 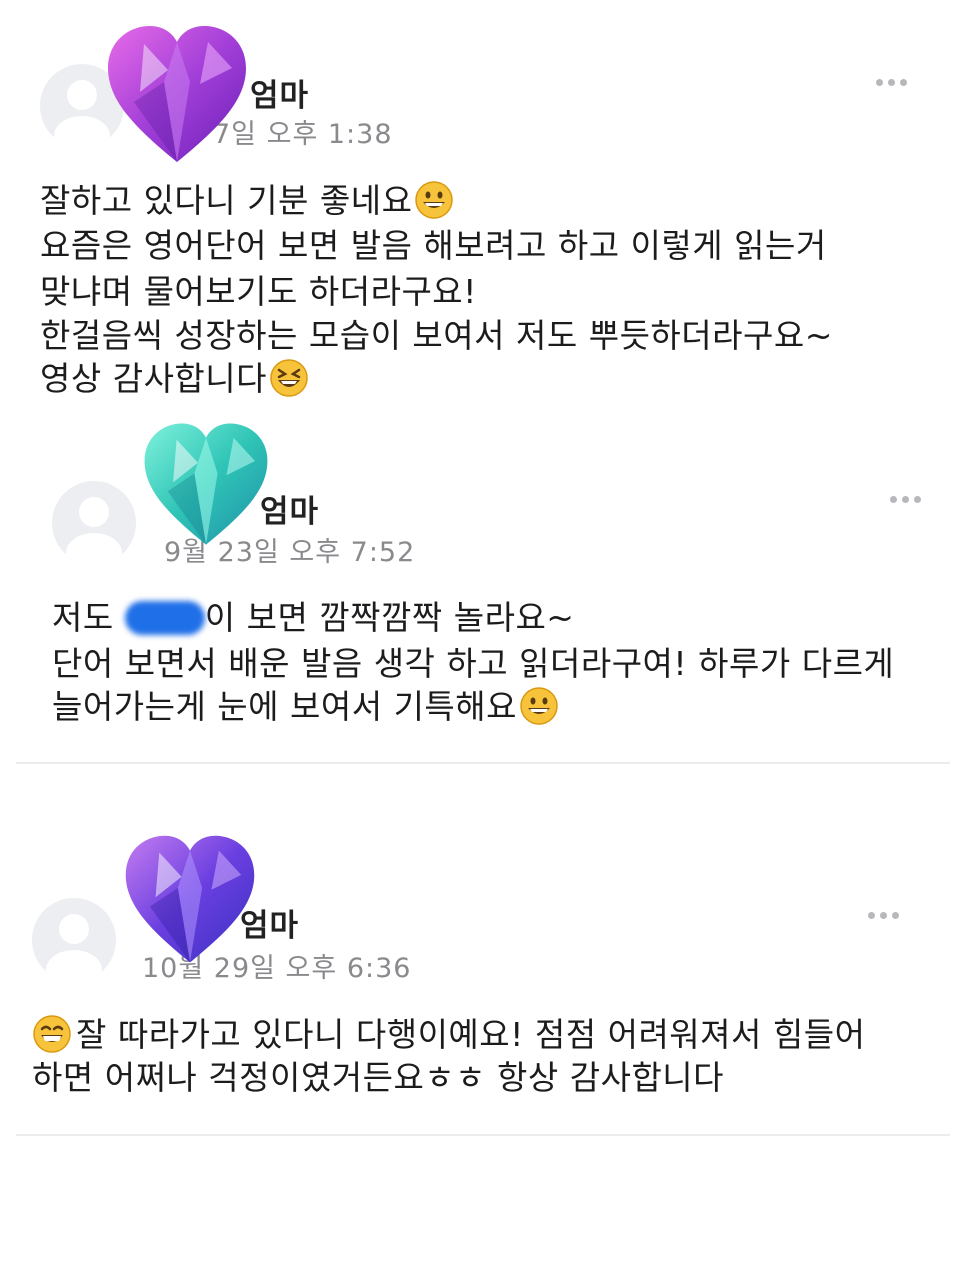 I want to click on comment-text: 저도, so click(x=83, y=617).